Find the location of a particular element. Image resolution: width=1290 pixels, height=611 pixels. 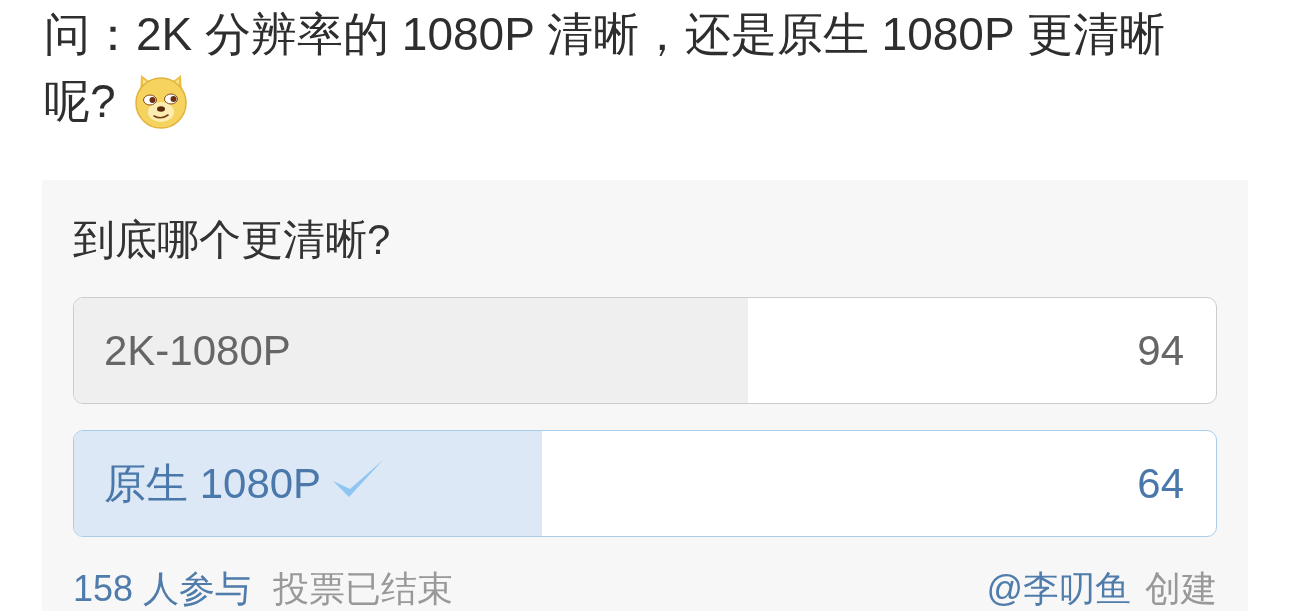

created-label: 创建 is located at coordinates (1181, 589).